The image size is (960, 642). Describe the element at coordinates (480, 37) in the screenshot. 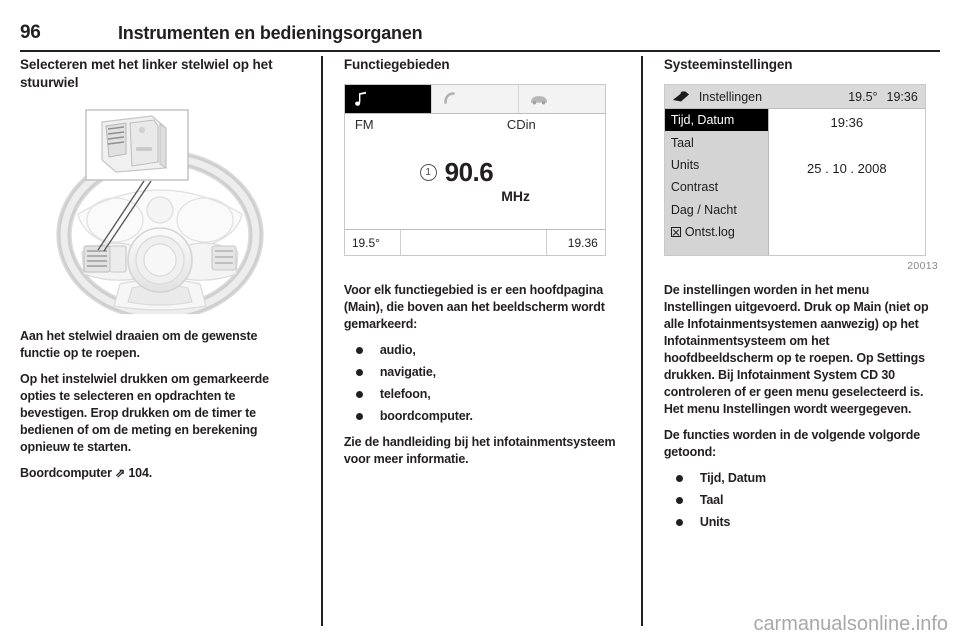

I see `page-header: 96 Instrumenten en bedieningsorganen` at that location.